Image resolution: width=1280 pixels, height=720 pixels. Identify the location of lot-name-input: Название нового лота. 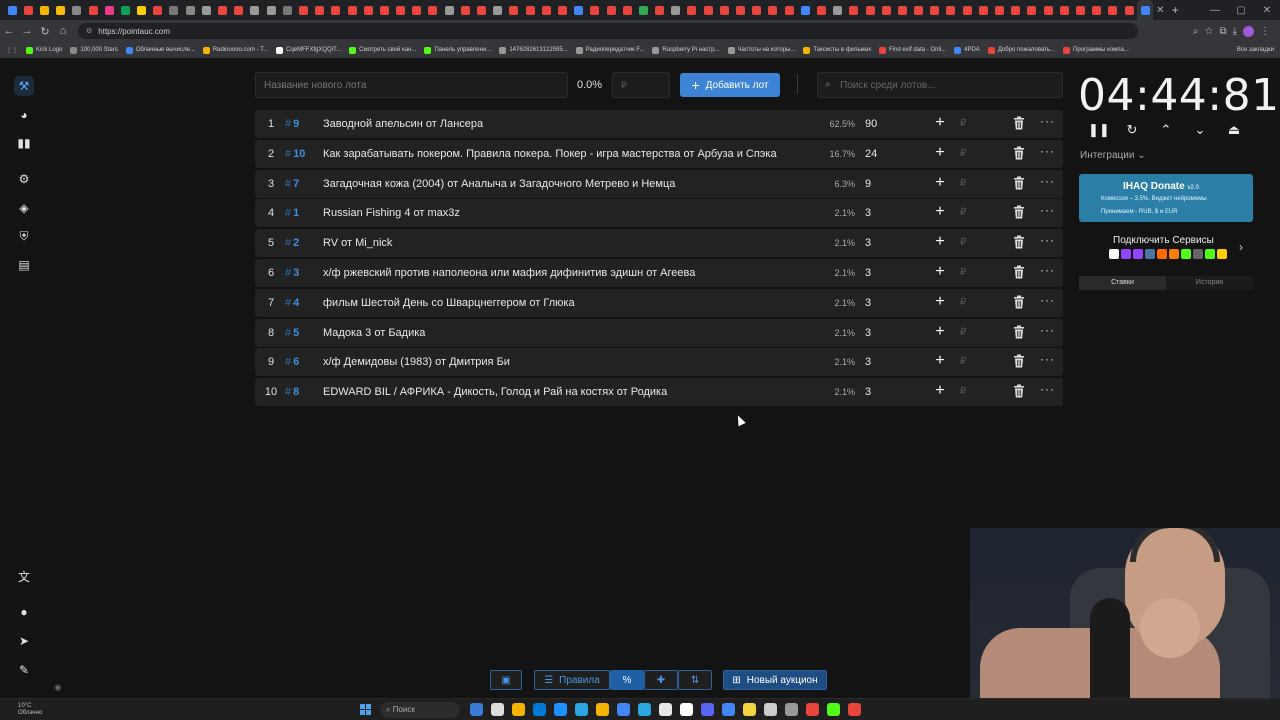
(411, 85).